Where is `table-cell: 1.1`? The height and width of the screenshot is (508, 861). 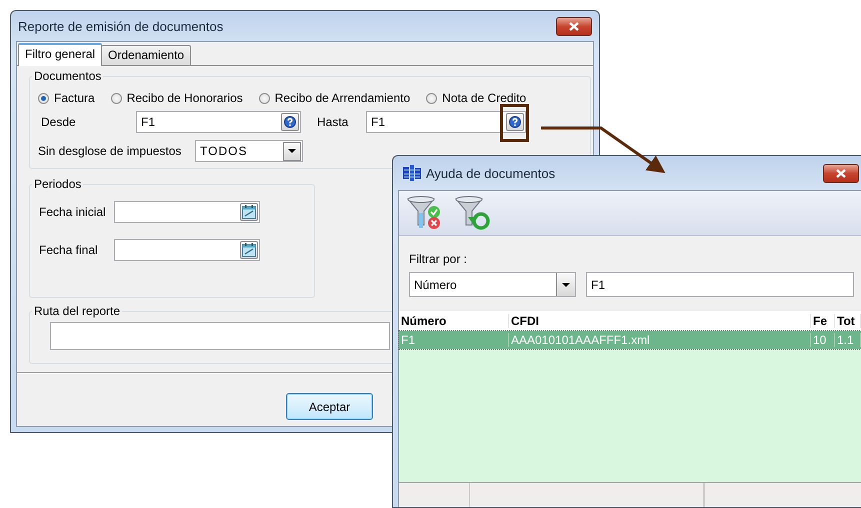 table-cell: 1.1 is located at coordinates (848, 340).